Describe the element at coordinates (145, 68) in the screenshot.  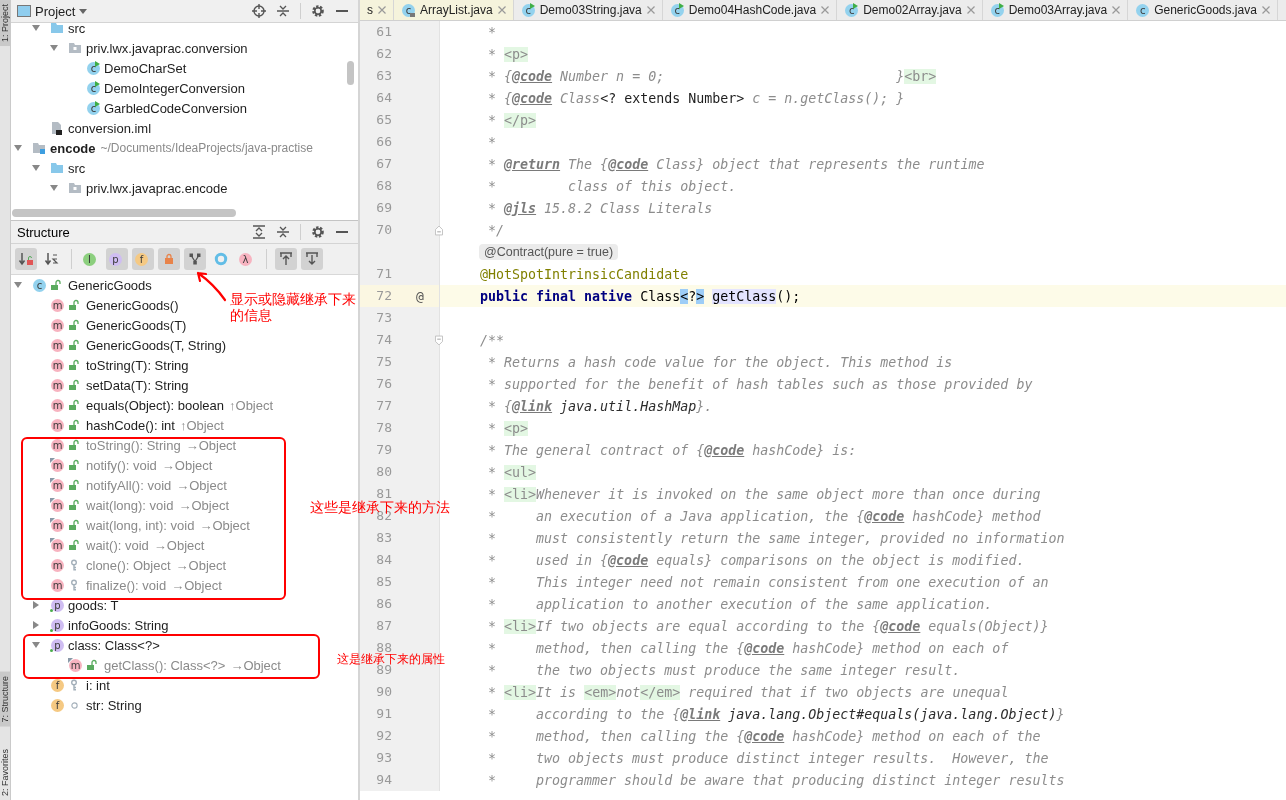
I see `tree-item: DemoCharSet` at that location.